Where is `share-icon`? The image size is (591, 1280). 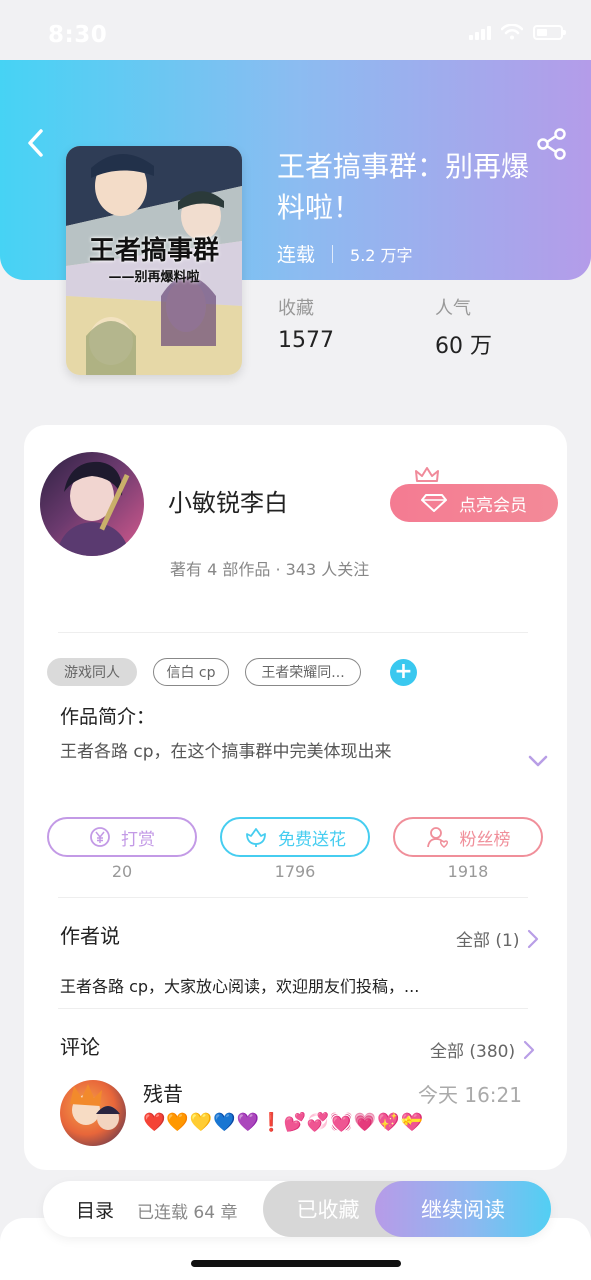
share-icon is located at coordinates (551, 144).